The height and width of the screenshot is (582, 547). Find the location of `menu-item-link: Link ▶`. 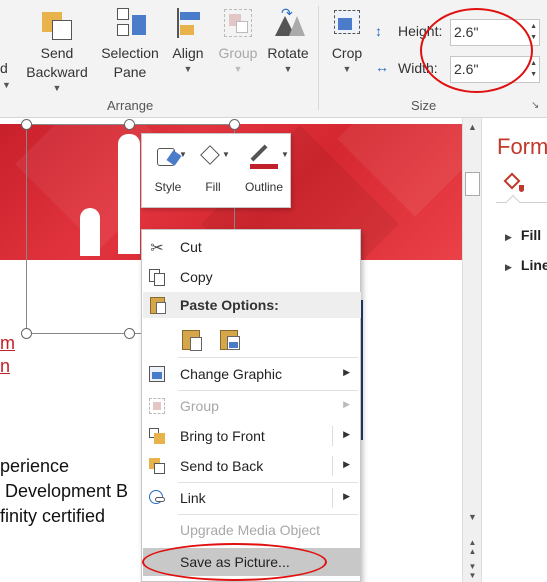

menu-item-link: Link ▶ is located at coordinates (251, 498).